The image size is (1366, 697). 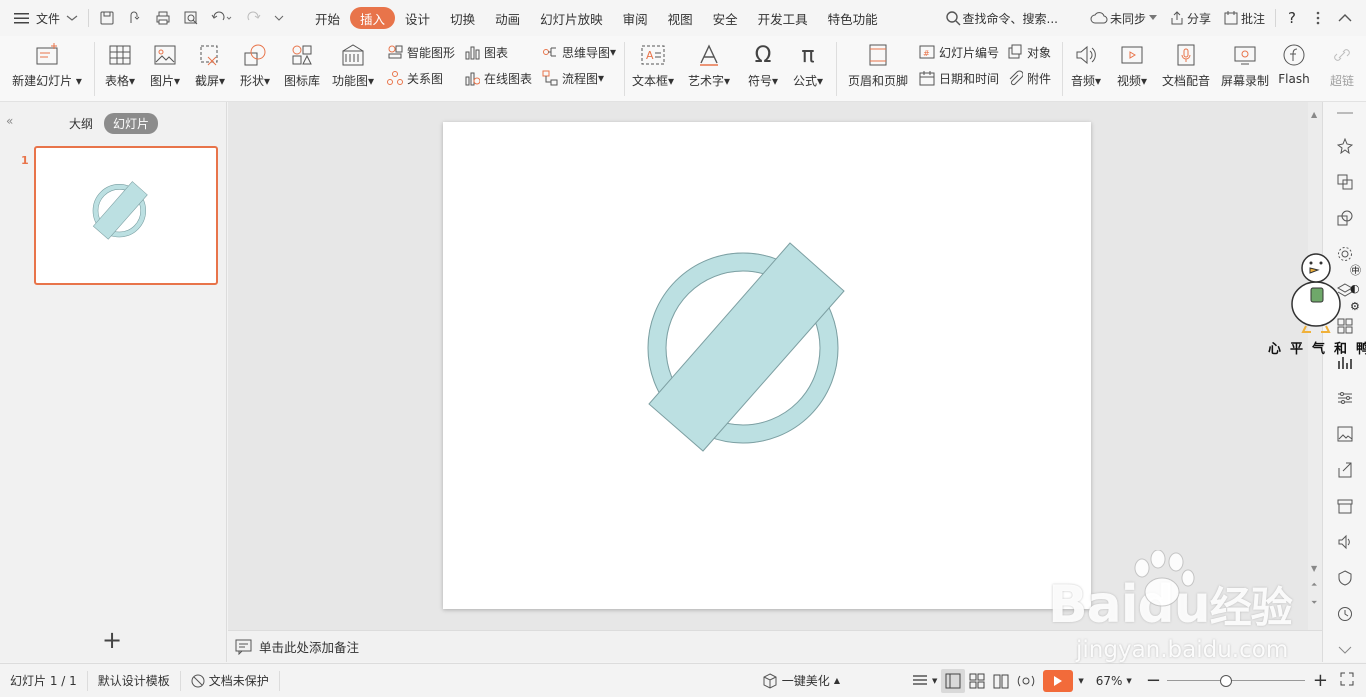 I want to click on save-button, so click(x=107, y=18).